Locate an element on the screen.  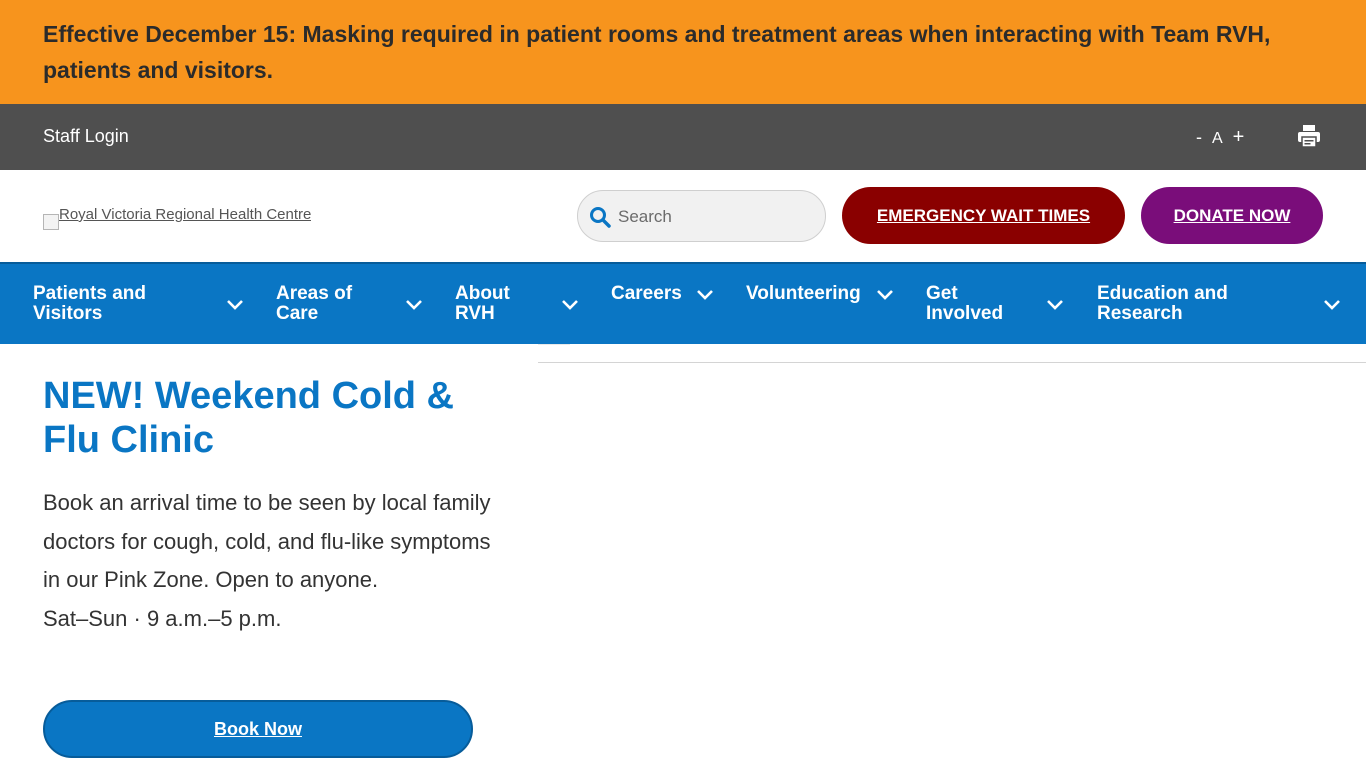
font-increase-button: + is located at coordinates (1239, 137).